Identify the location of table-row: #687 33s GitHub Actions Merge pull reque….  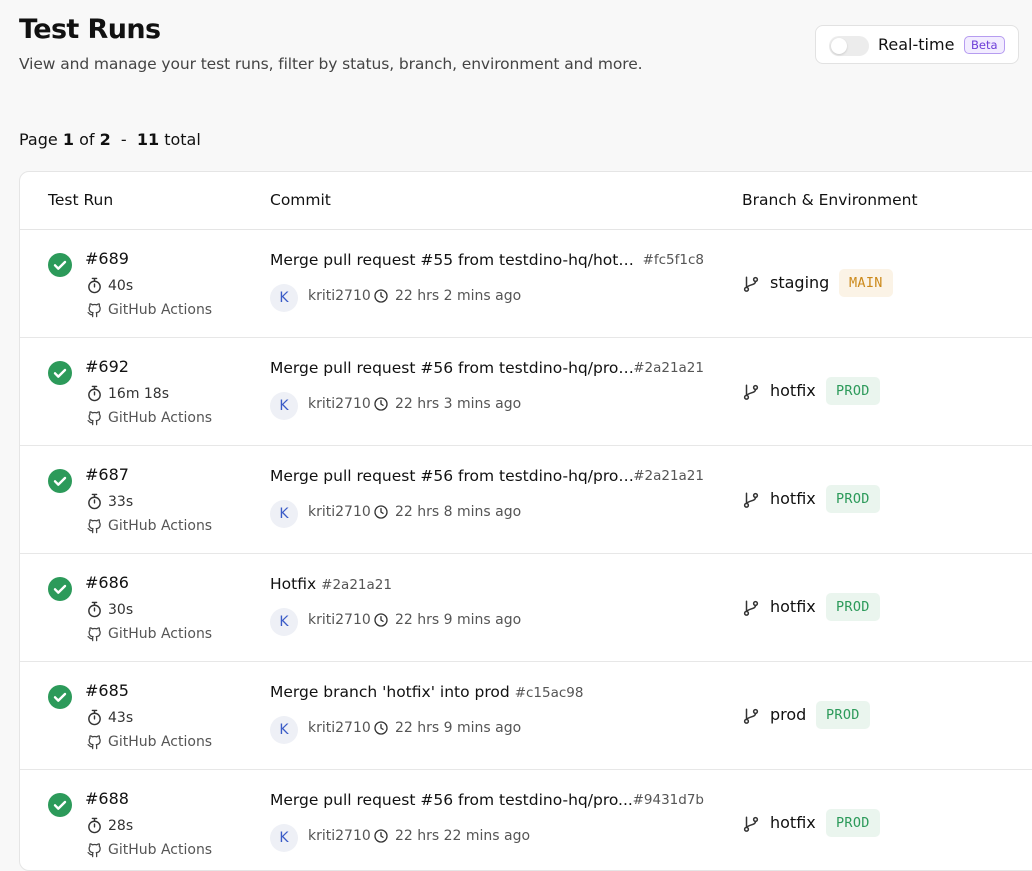
(526, 500).